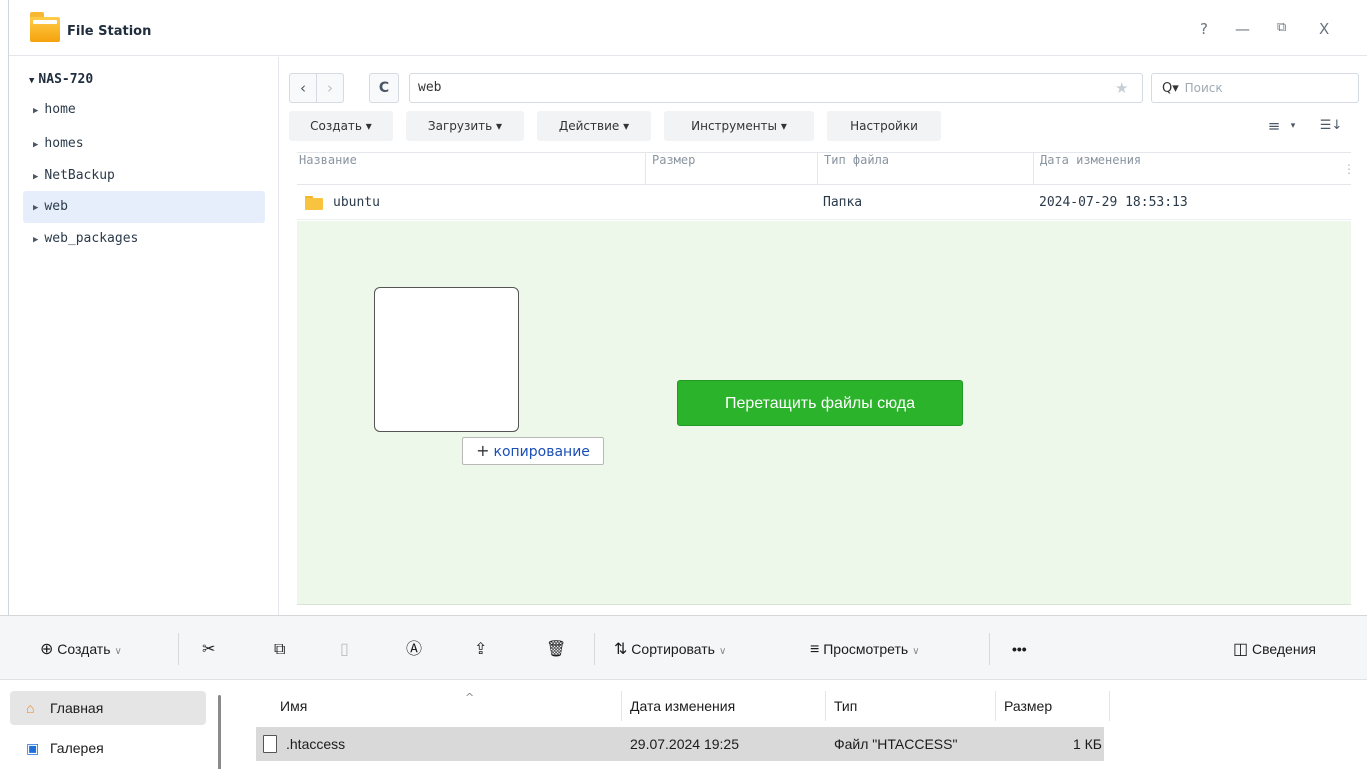  Describe the element at coordinates (1204, 29) in the screenshot. I see `help-icon: ?` at that location.